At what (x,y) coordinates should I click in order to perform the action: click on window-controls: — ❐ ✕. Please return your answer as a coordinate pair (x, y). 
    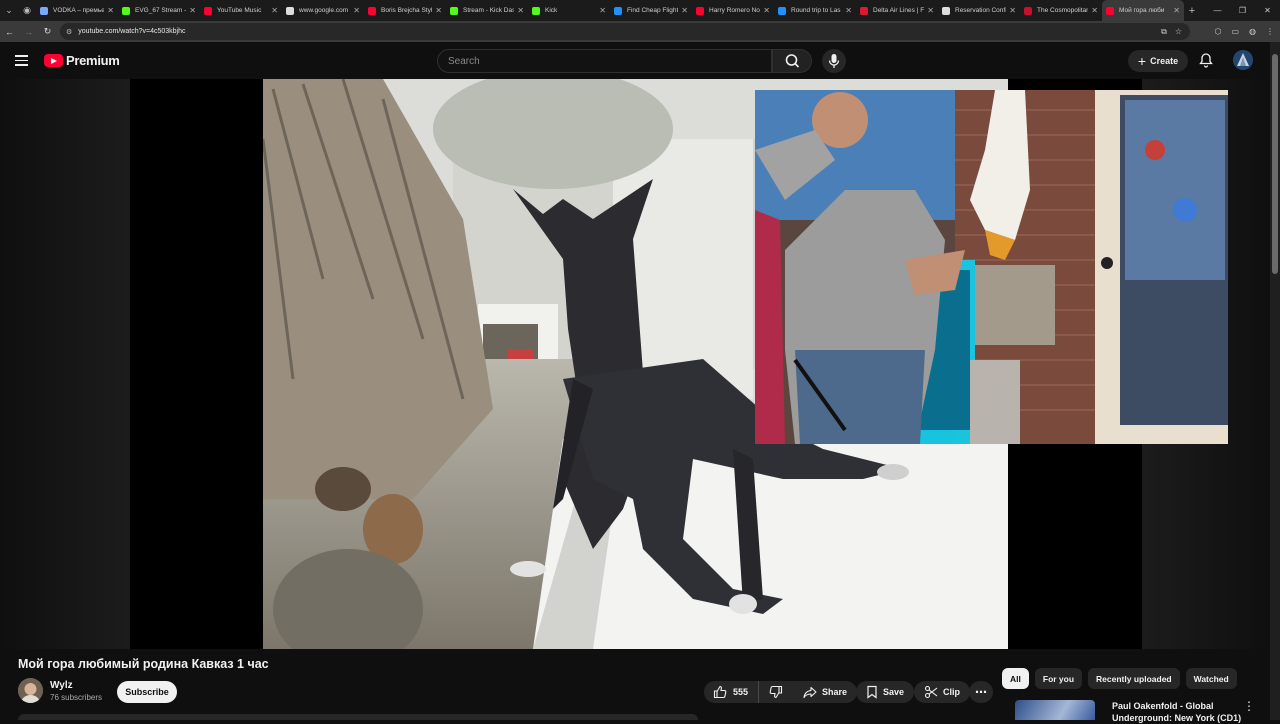
    Looking at the image, I should click on (1242, 10).